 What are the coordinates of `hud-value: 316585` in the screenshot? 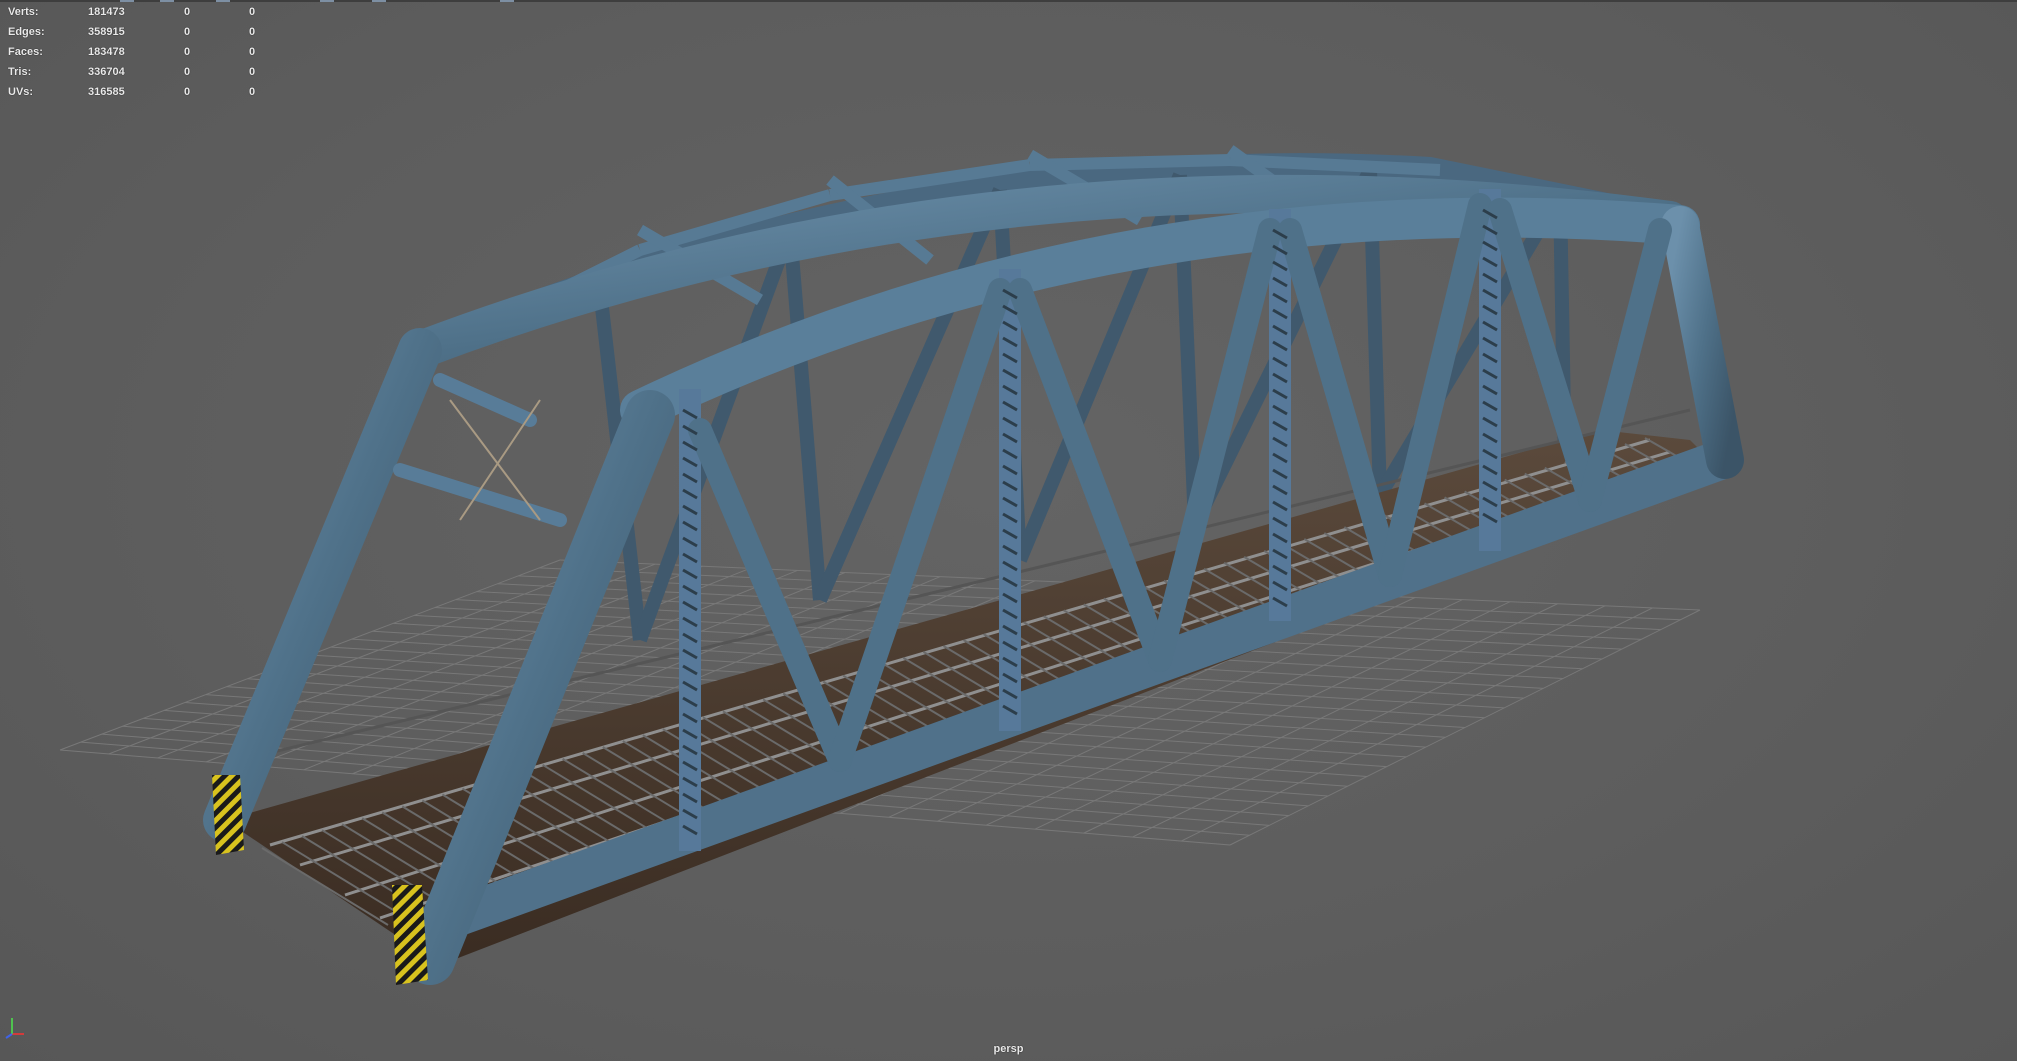 It's located at (106, 92).